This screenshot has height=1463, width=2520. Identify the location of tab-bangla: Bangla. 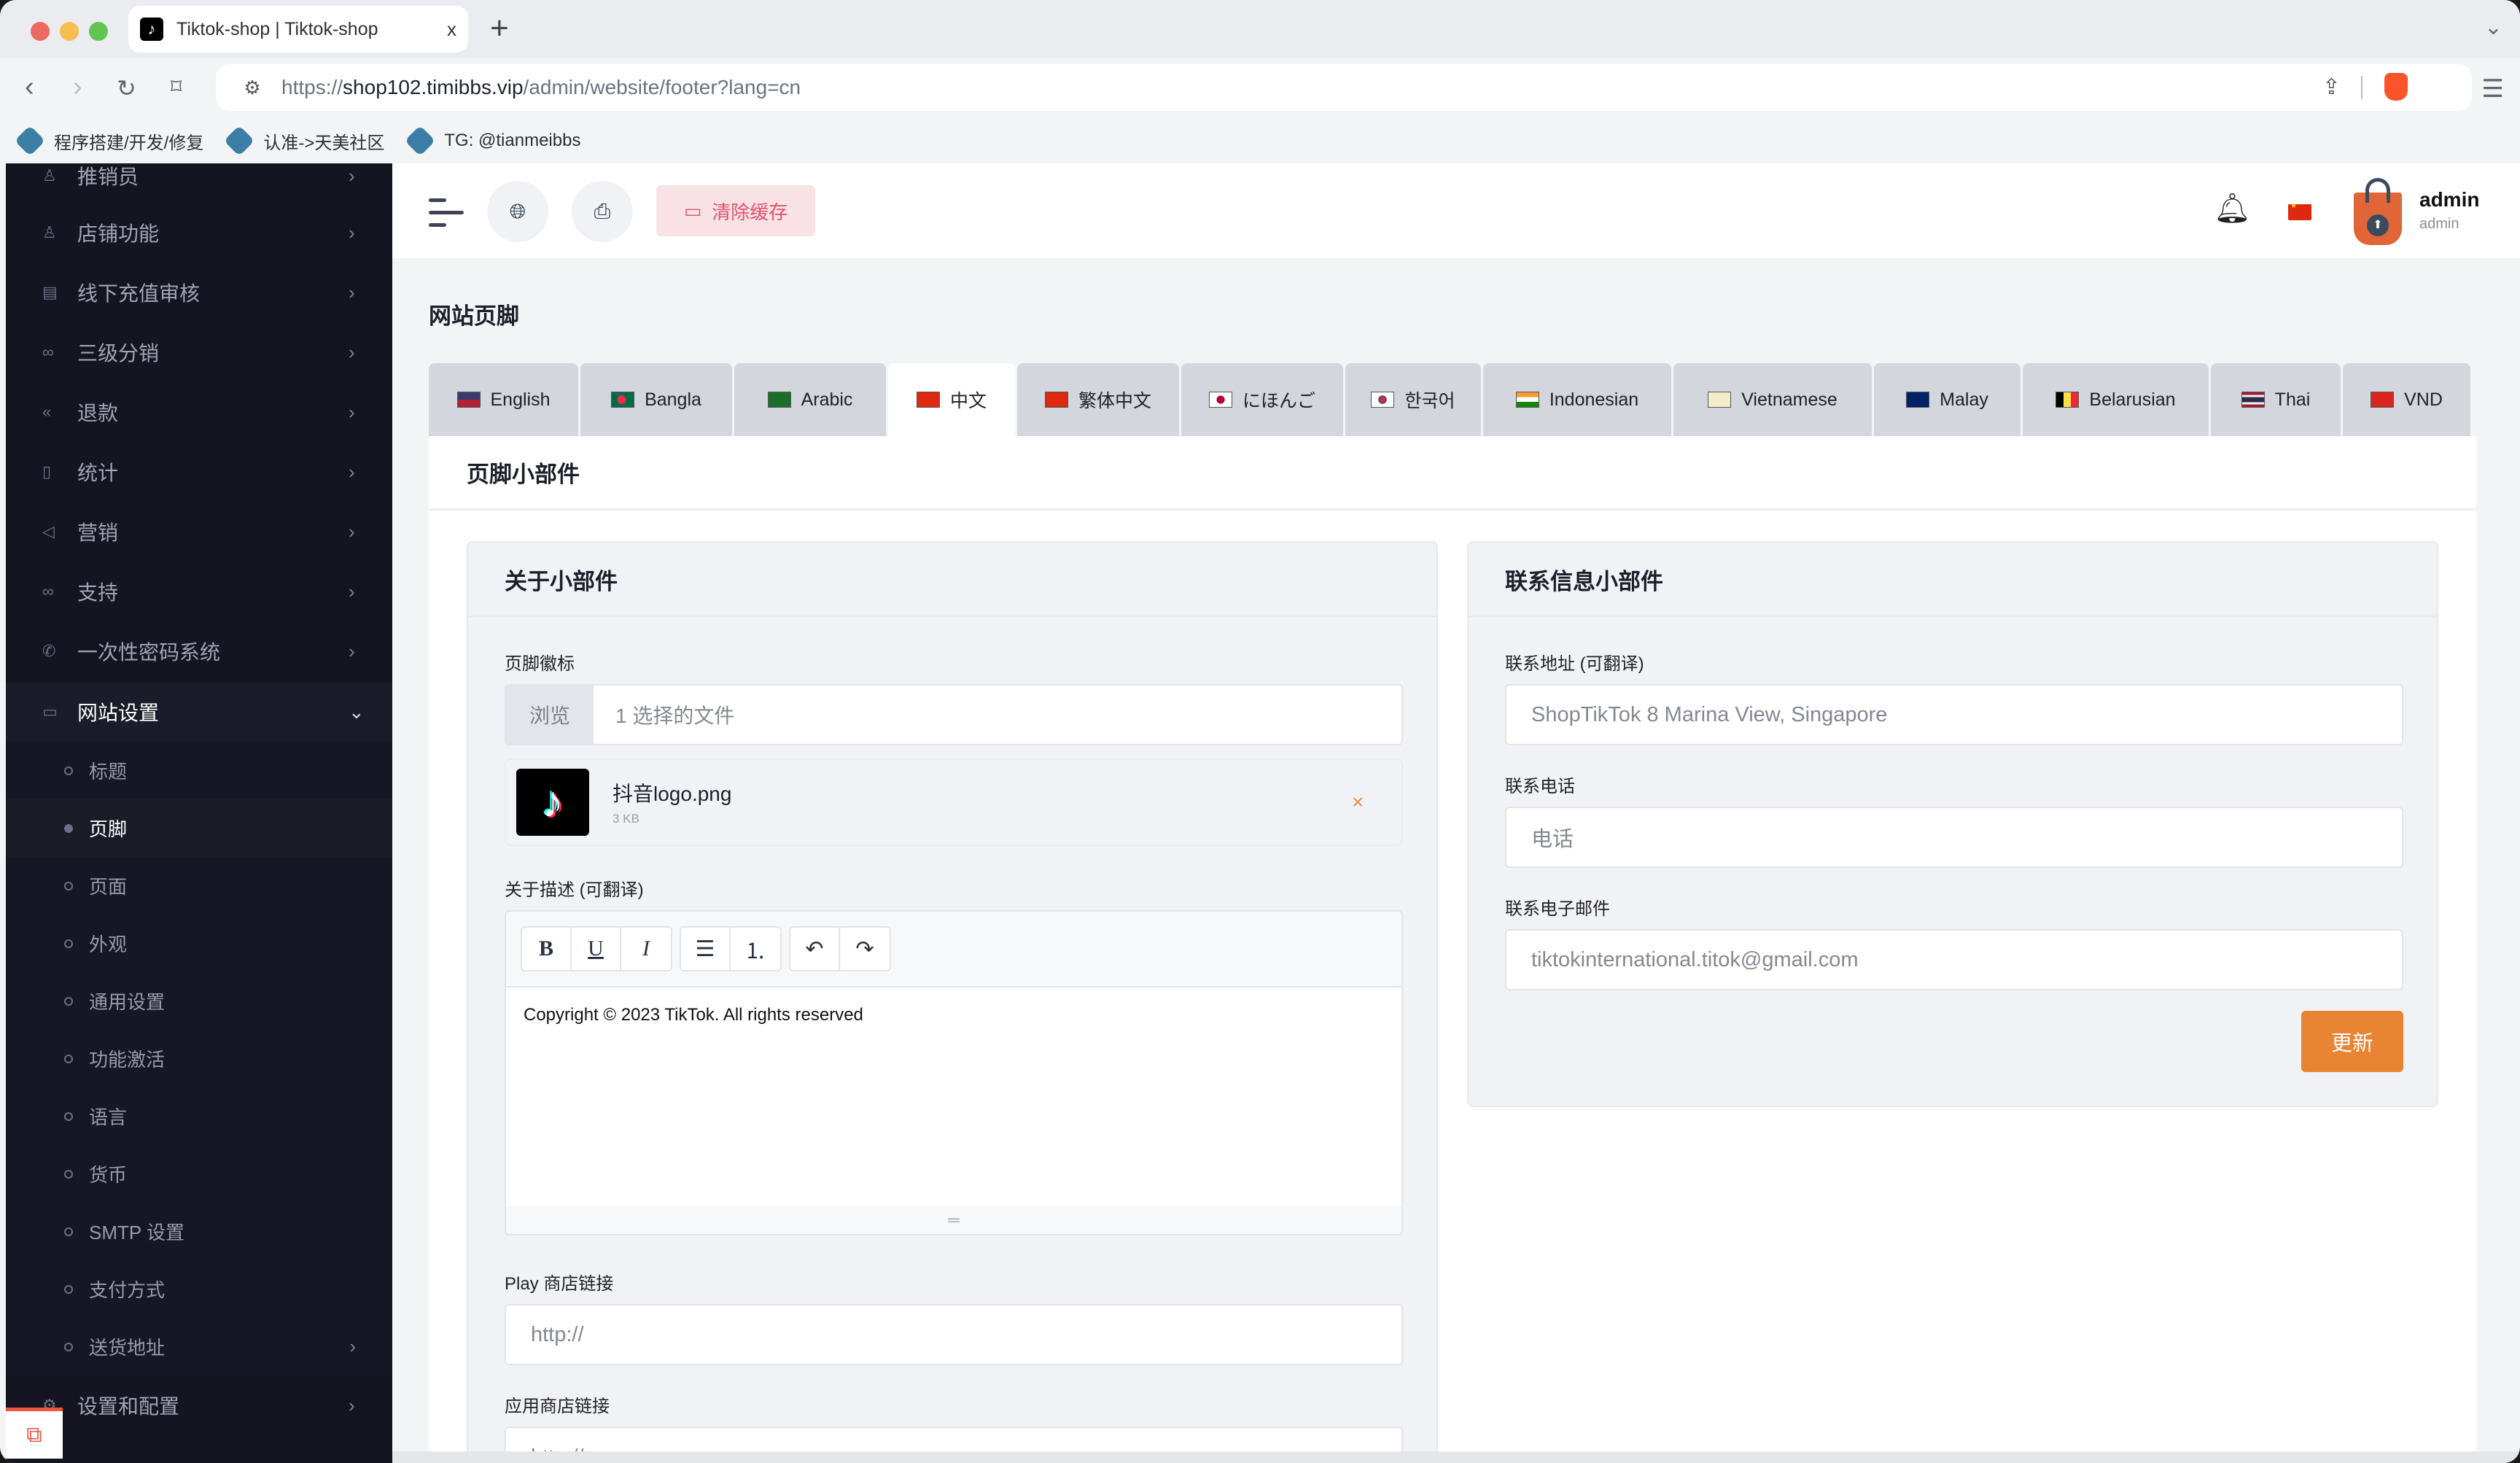
(656, 399).